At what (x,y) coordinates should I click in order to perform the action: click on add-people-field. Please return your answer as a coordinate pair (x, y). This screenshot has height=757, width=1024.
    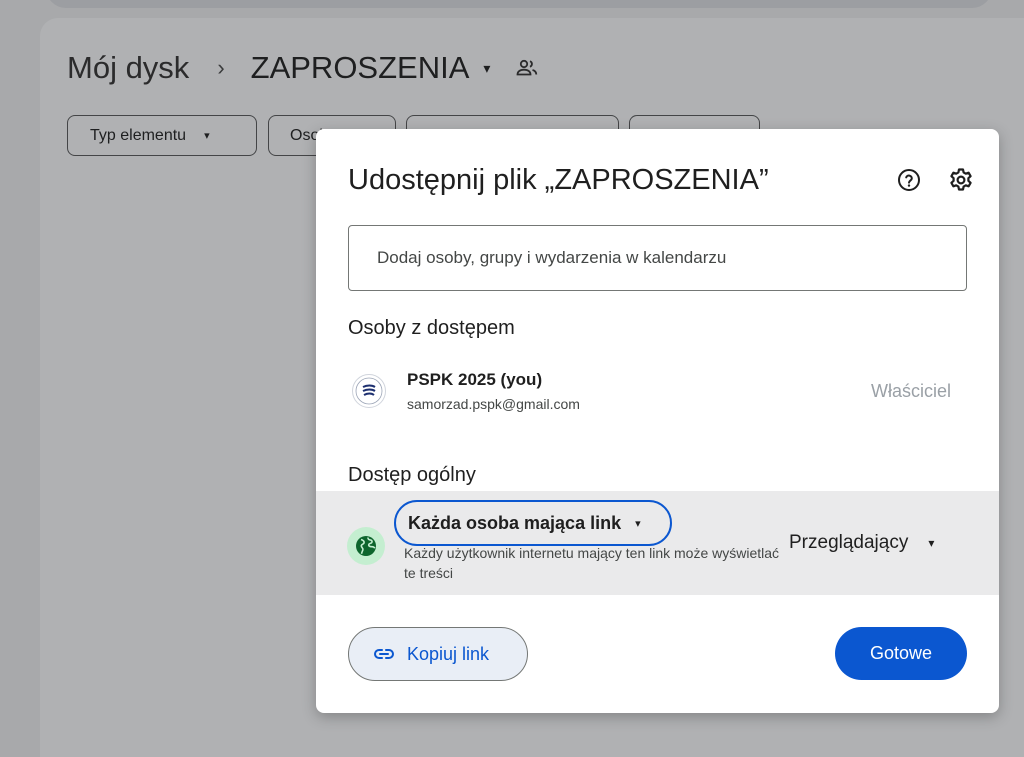
    Looking at the image, I should click on (657, 258).